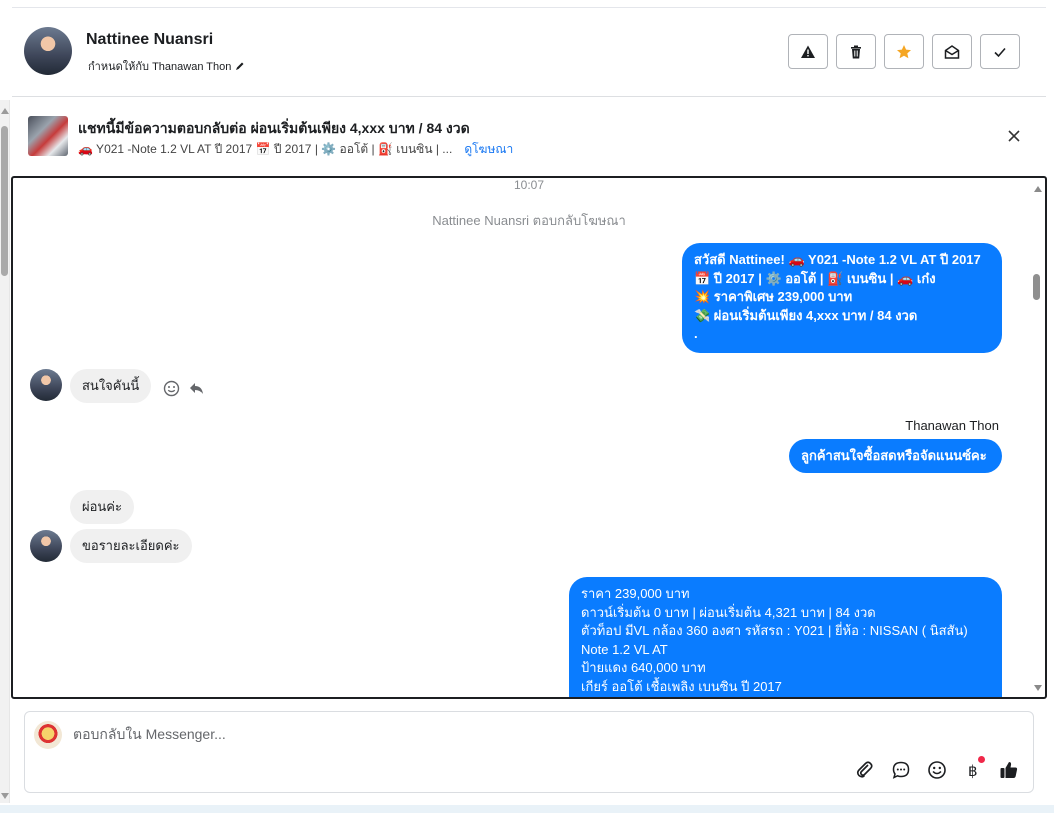 The width and height of the screenshot is (1054, 813). I want to click on notification-dot, so click(981, 759).